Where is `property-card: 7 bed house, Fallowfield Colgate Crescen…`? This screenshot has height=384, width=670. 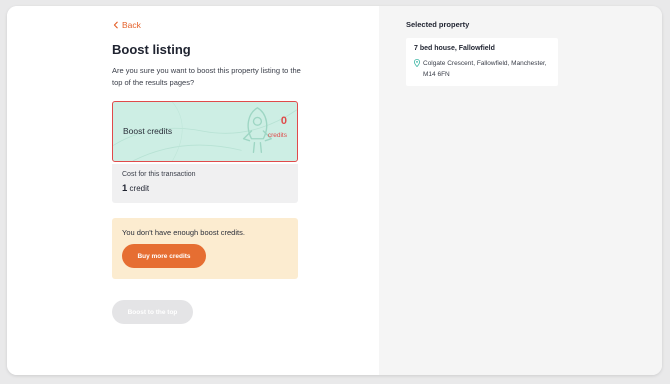 property-card: 7 bed house, Fallowfield Colgate Crescen… is located at coordinates (482, 62).